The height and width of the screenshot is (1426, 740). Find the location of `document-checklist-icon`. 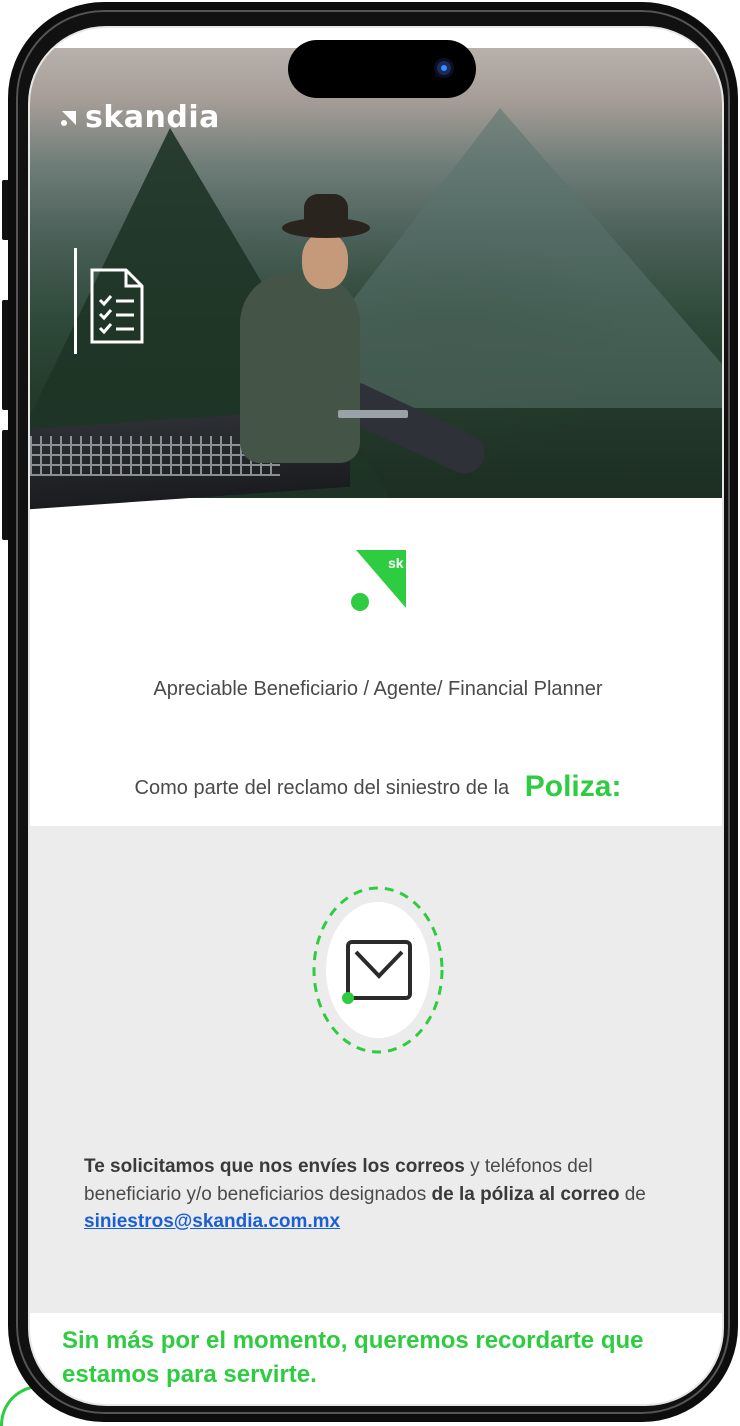

document-checklist-icon is located at coordinates (117, 309).